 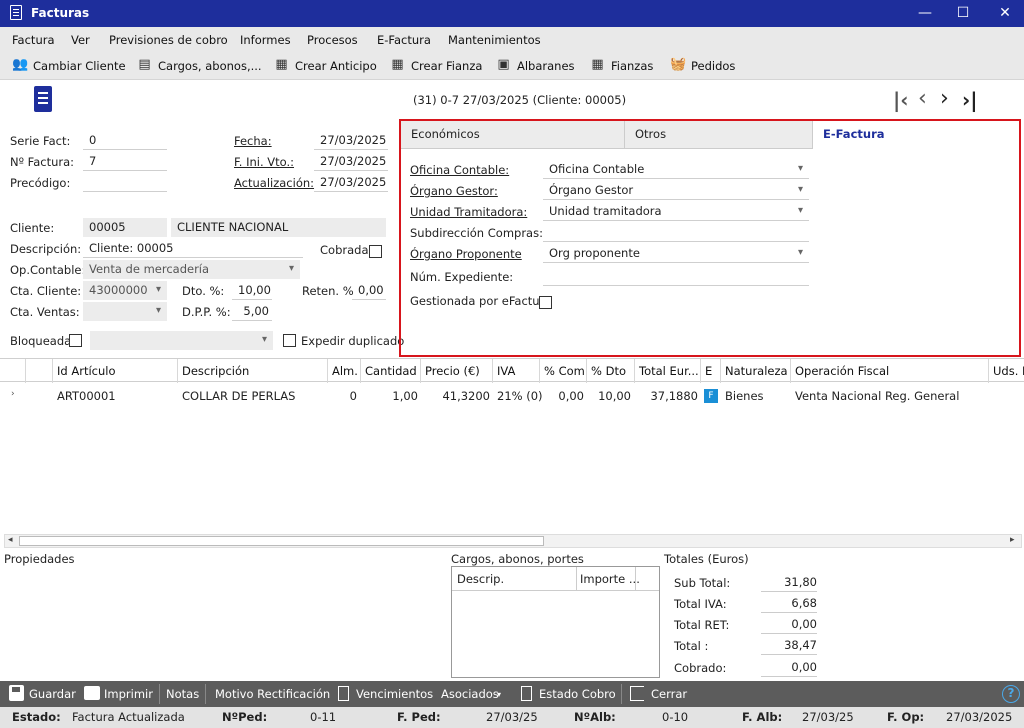 What do you see at coordinates (253, 141) in the screenshot?
I see `fecha-label: Fecha:` at bounding box center [253, 141].